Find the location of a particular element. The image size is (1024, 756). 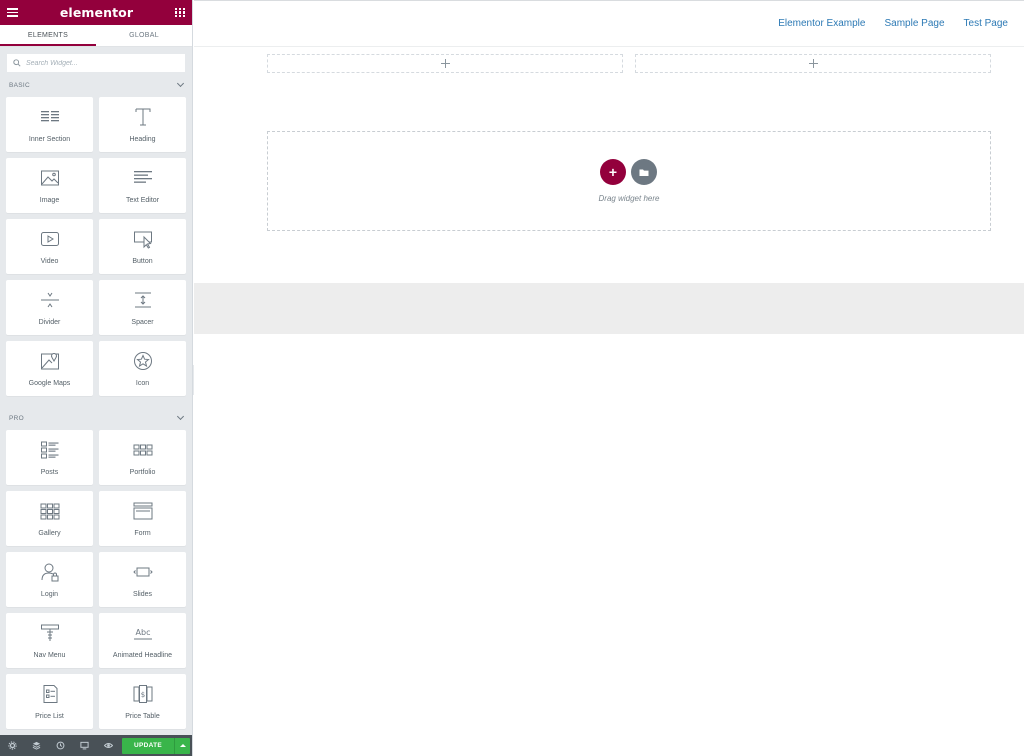

image-icon is located at coordinates (50, 178).